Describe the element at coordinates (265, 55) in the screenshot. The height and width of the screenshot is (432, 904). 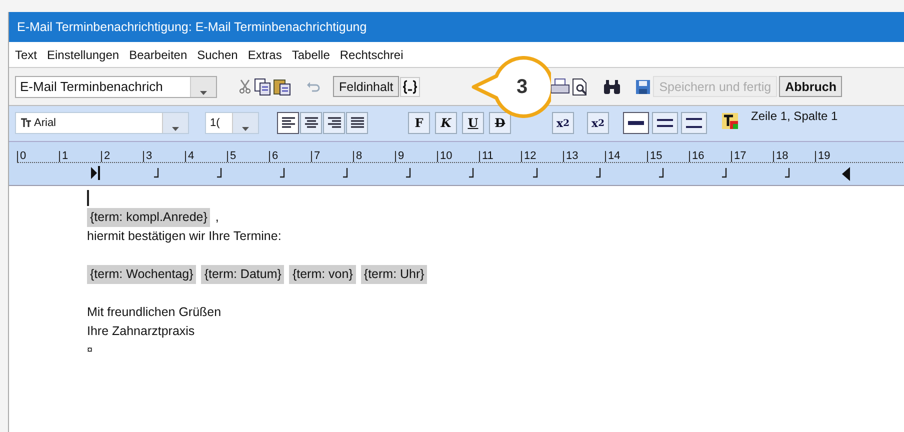
I see `menu-item: Extras` at that location.